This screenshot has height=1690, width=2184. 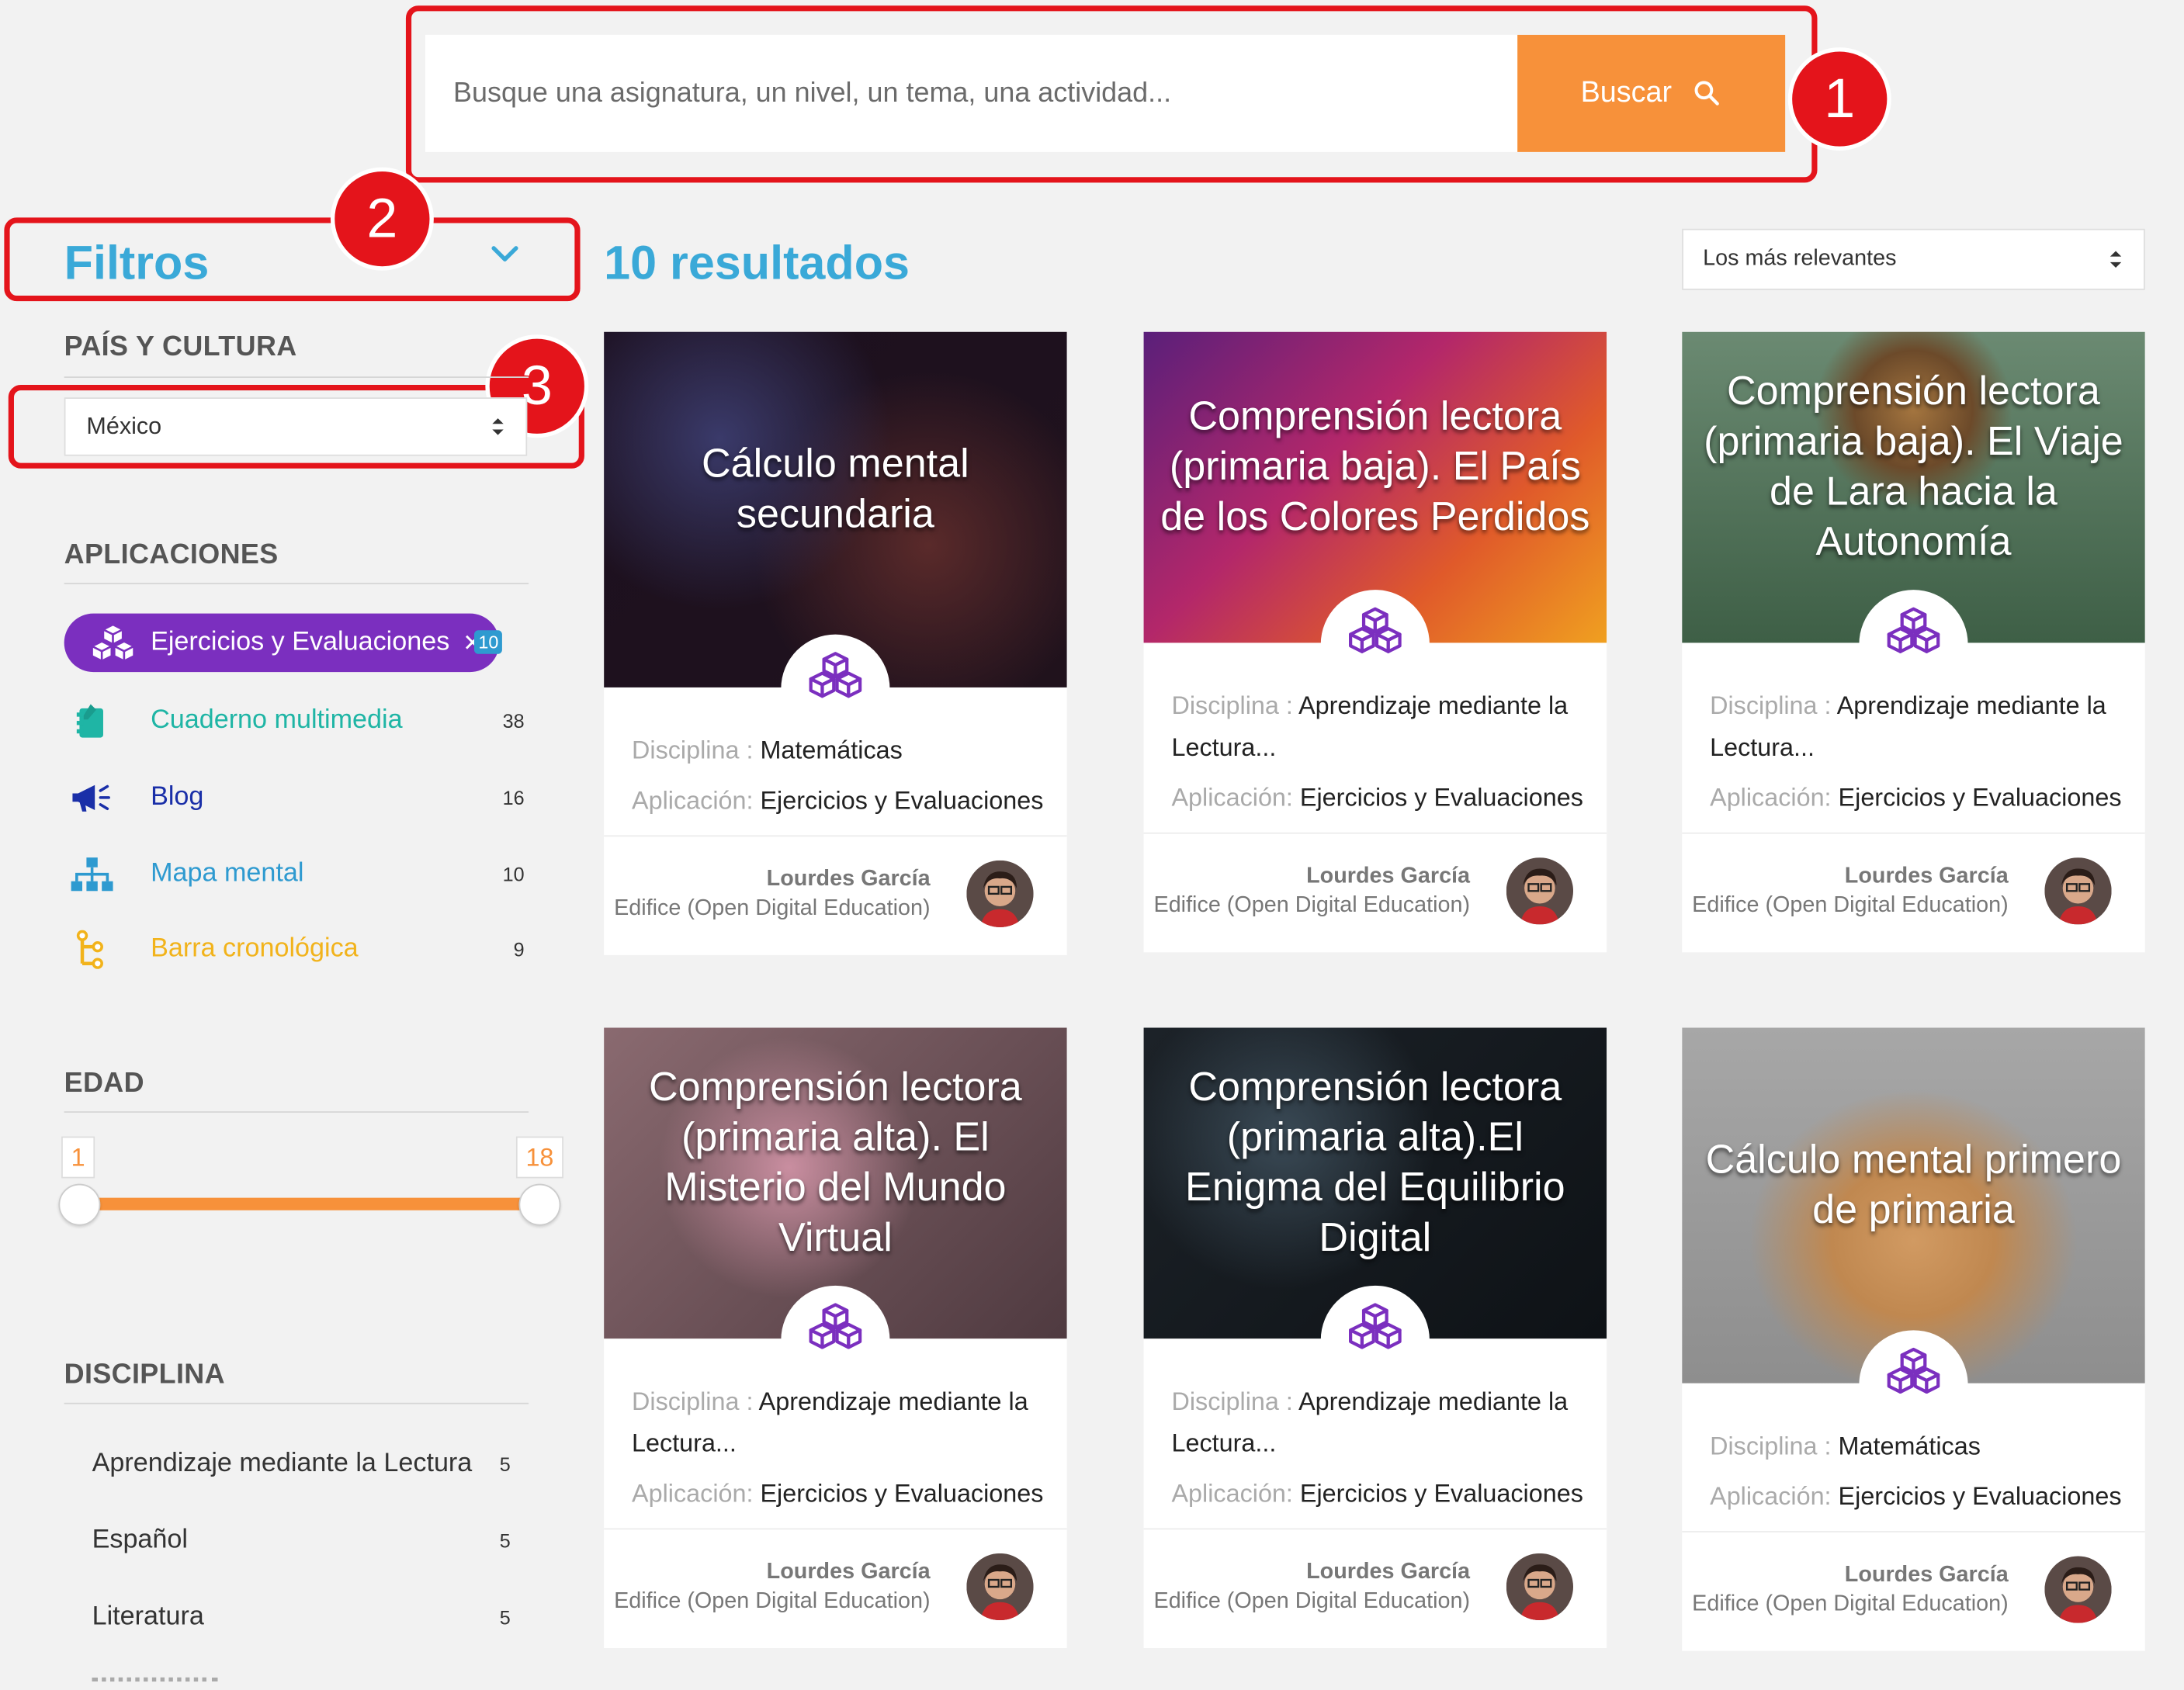 What do you see at coordinates (505, 253) in the screenshot?
I see `chevron-down-icon` at bounding box center [505, 253].